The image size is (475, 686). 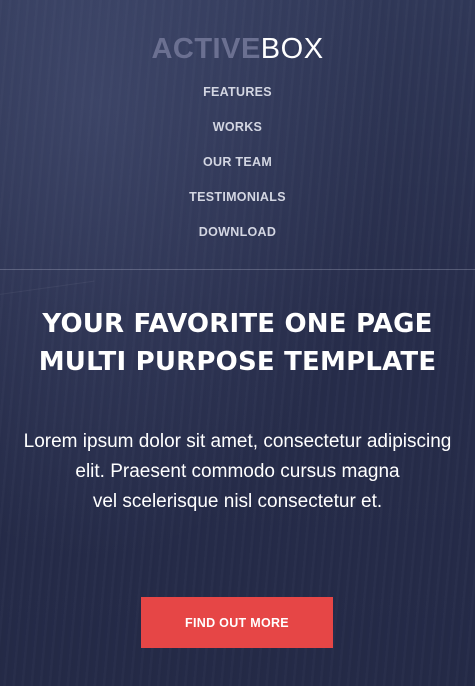 I want to click on nav-item-features: FEATURES, so click(x=237, y=99).